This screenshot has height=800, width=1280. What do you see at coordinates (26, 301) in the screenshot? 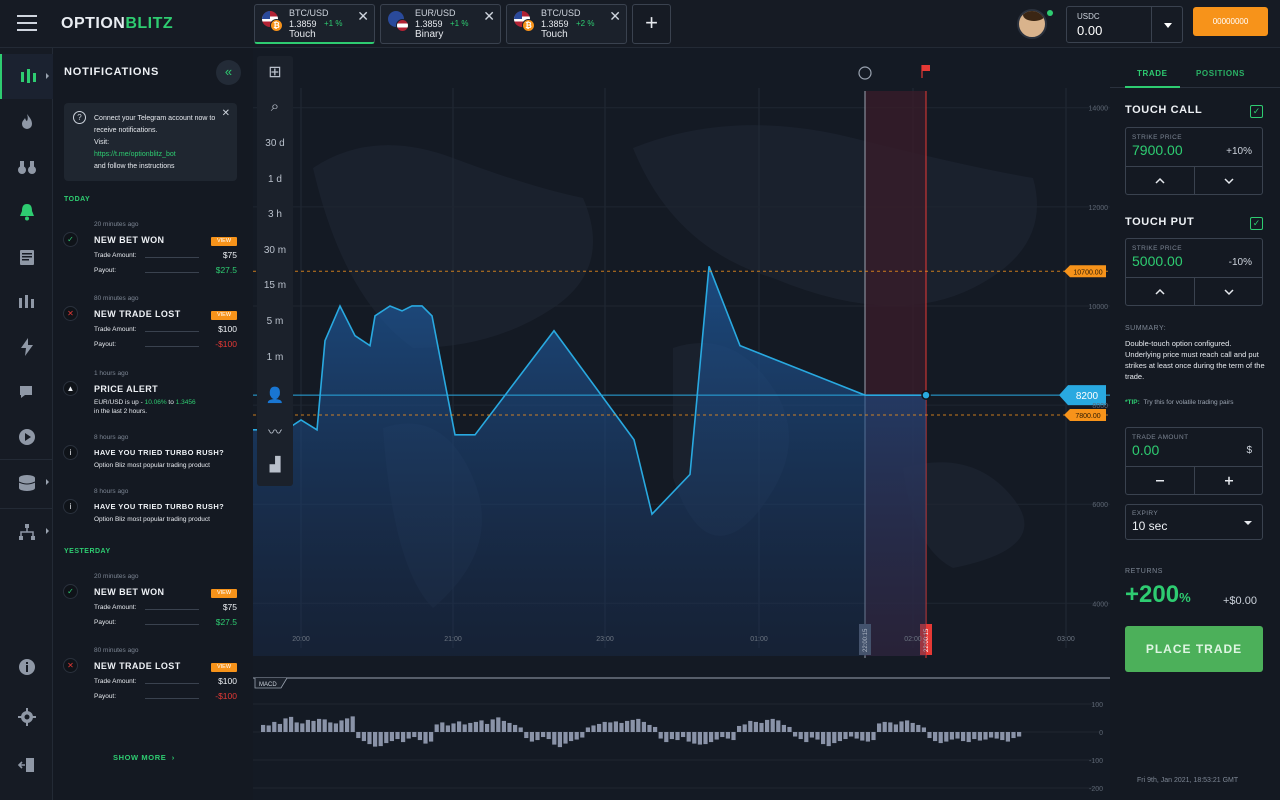
I see `nav-charts` at bounding box center [26, 301].